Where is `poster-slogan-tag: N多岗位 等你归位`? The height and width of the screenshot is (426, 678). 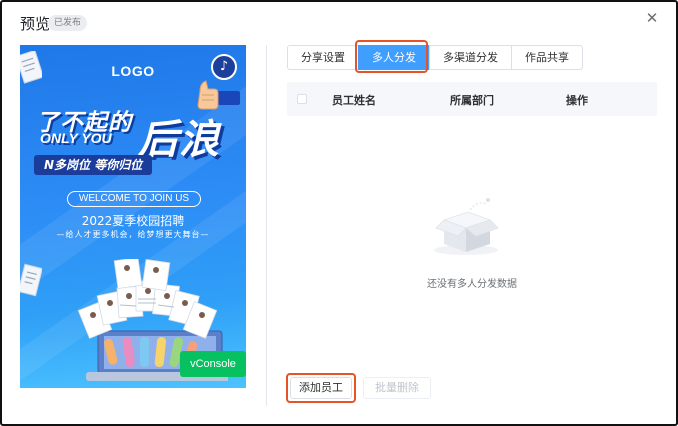
poster-slogan-tag: N多岗位 等你归位 is located at coordinates (93, 165).